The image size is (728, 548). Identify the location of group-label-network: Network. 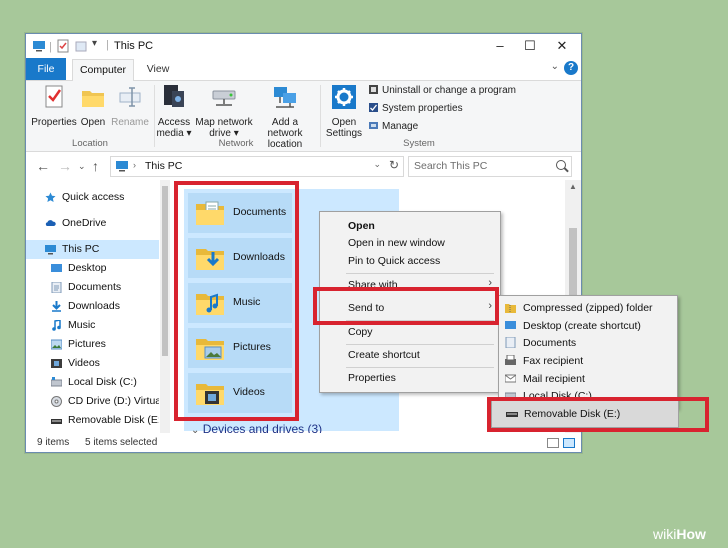
(236, 143).